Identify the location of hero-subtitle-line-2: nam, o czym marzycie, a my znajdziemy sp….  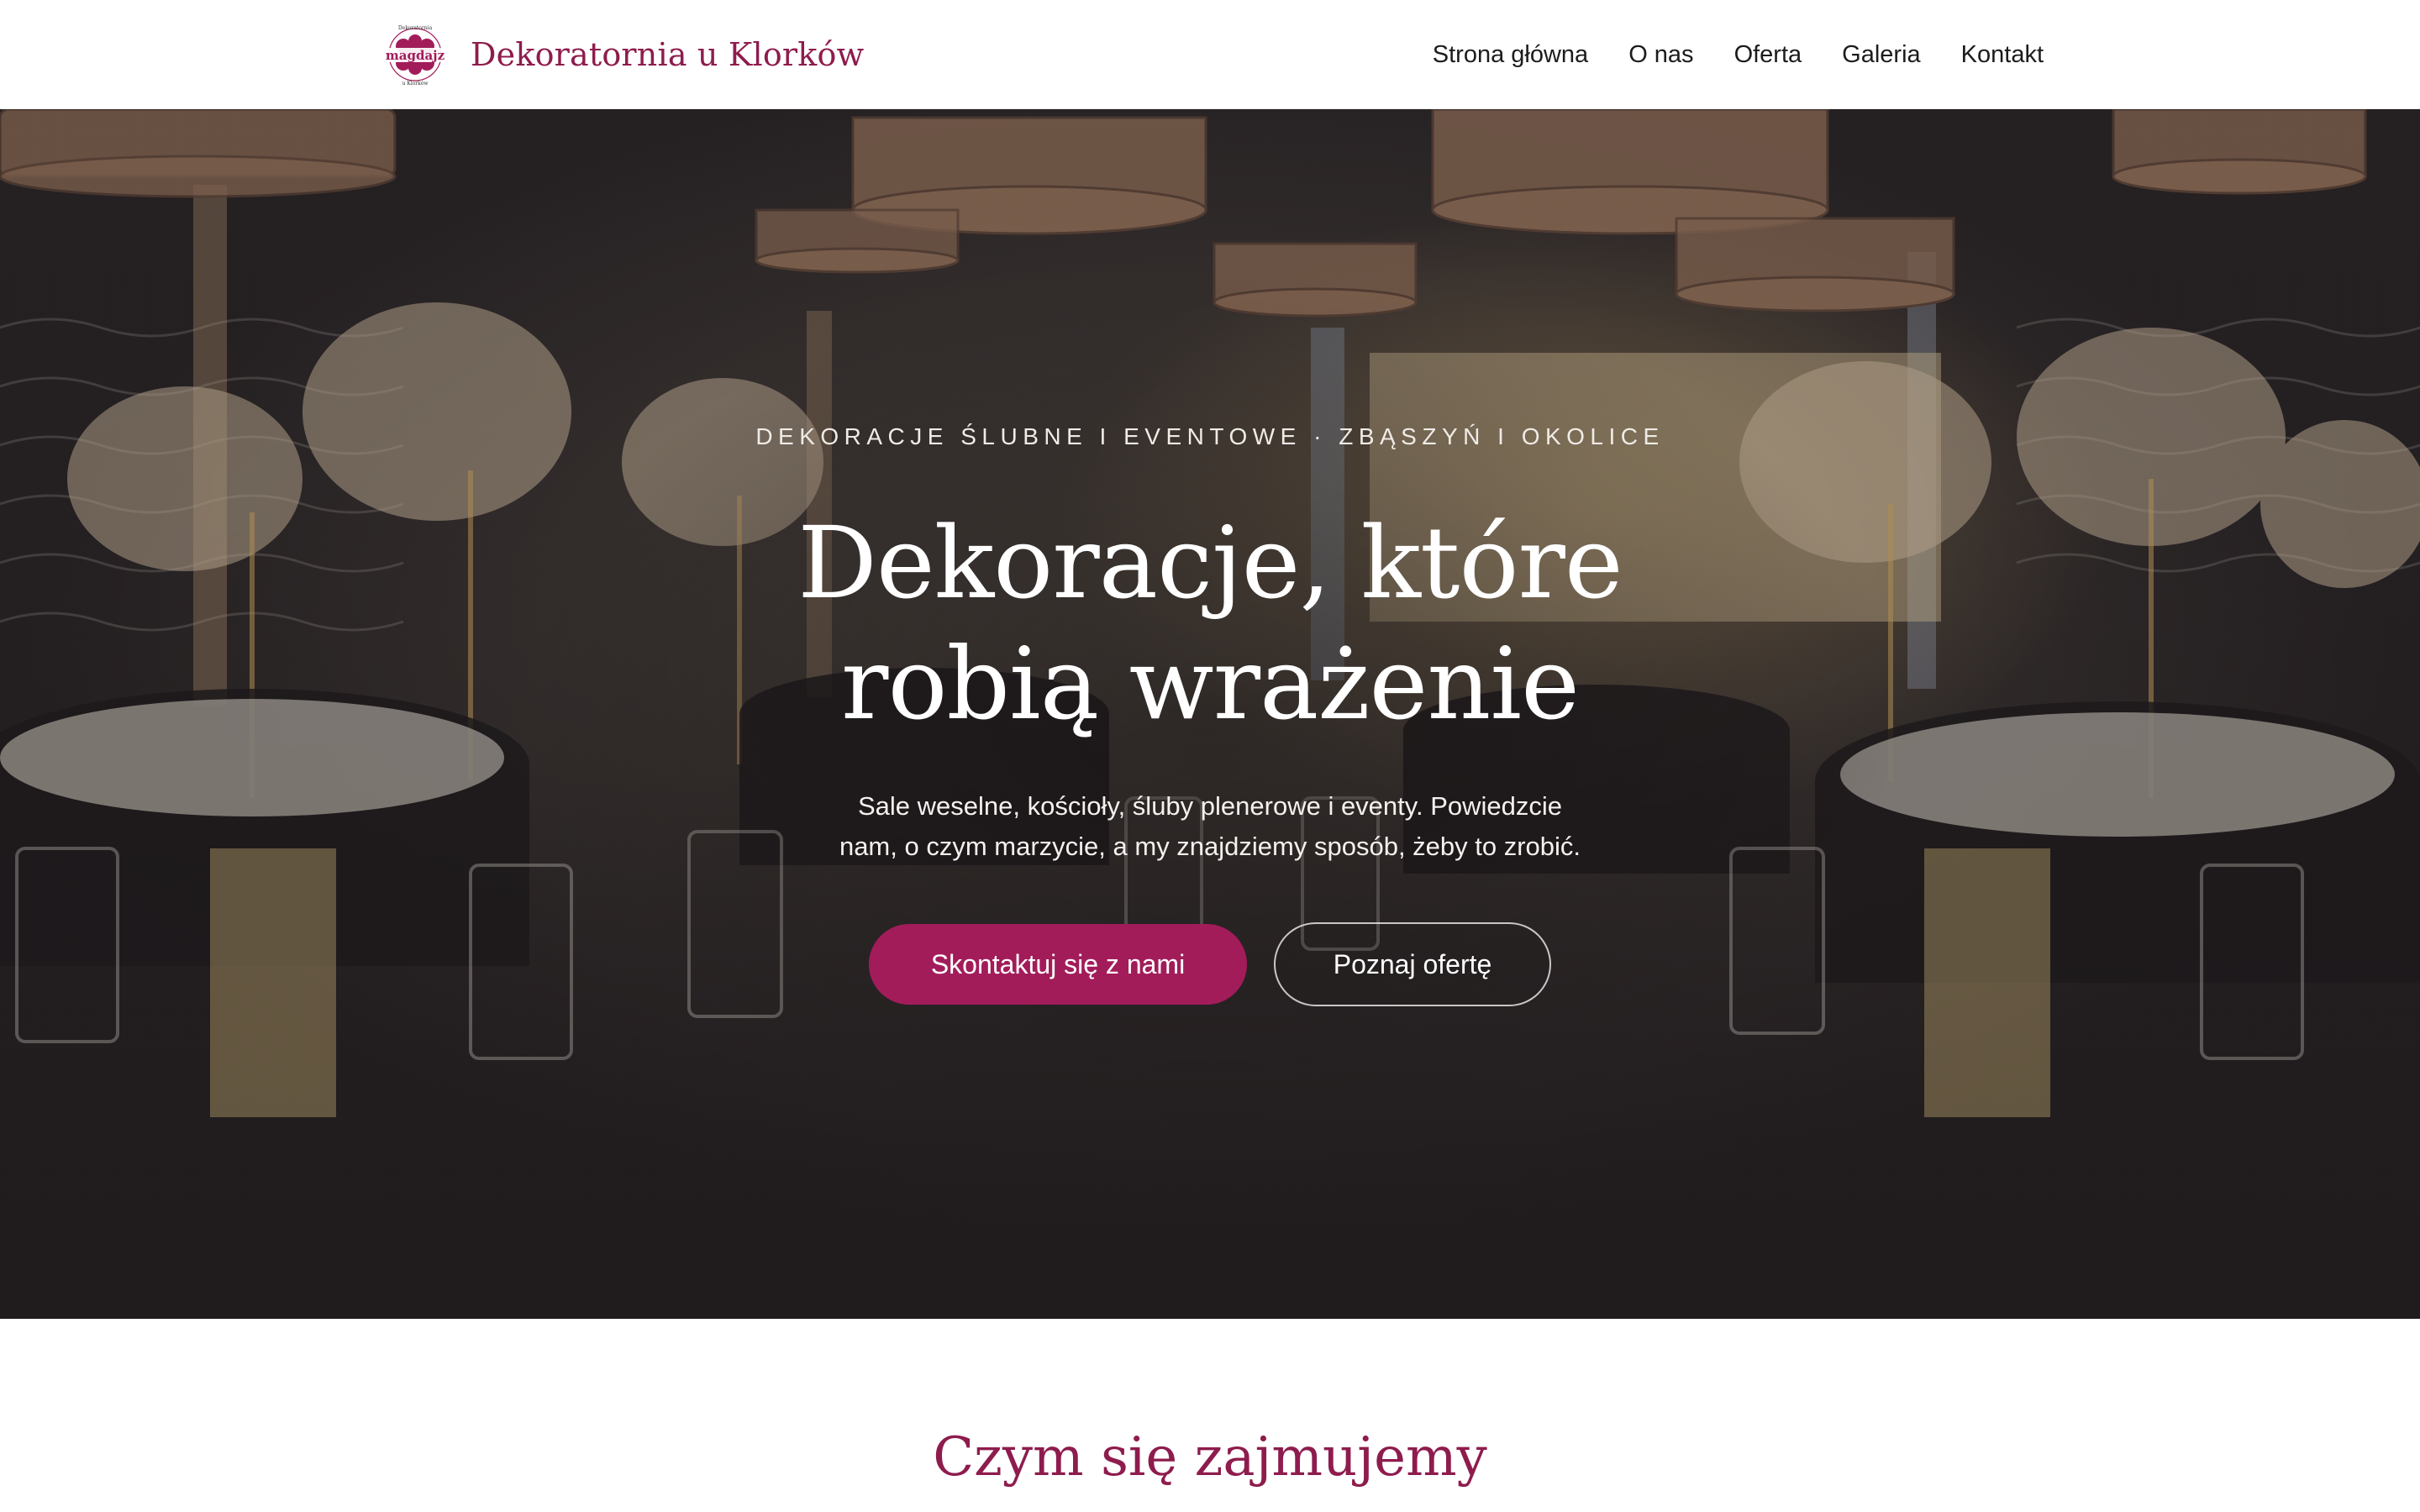
(1210, 846).